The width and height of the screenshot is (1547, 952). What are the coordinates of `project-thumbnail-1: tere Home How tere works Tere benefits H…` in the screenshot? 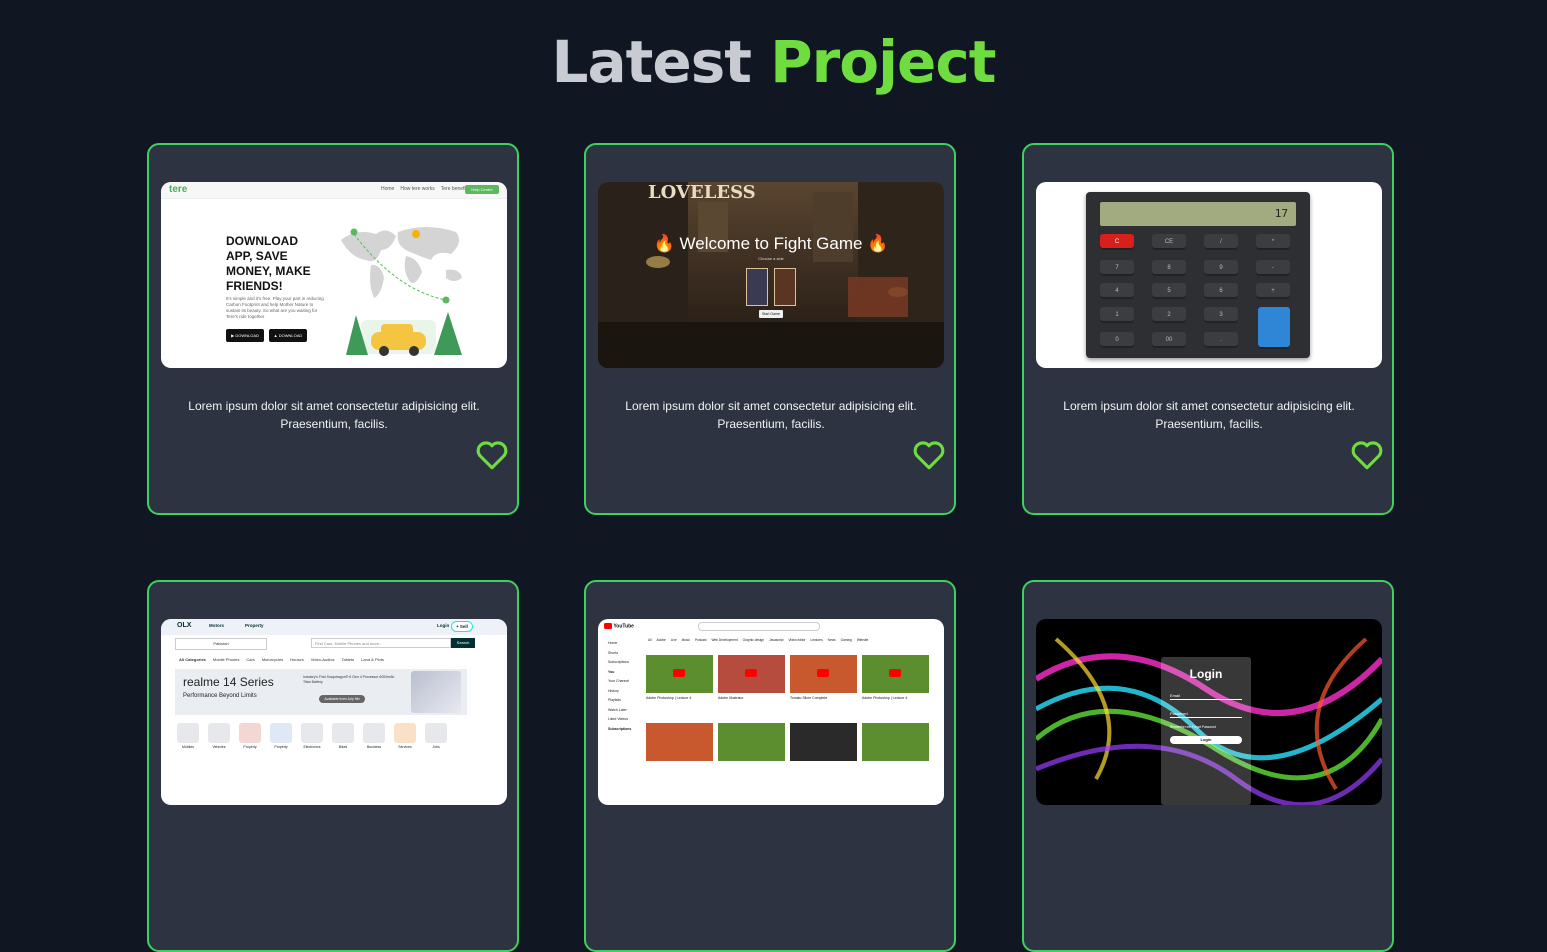 It's located at (334, 275).